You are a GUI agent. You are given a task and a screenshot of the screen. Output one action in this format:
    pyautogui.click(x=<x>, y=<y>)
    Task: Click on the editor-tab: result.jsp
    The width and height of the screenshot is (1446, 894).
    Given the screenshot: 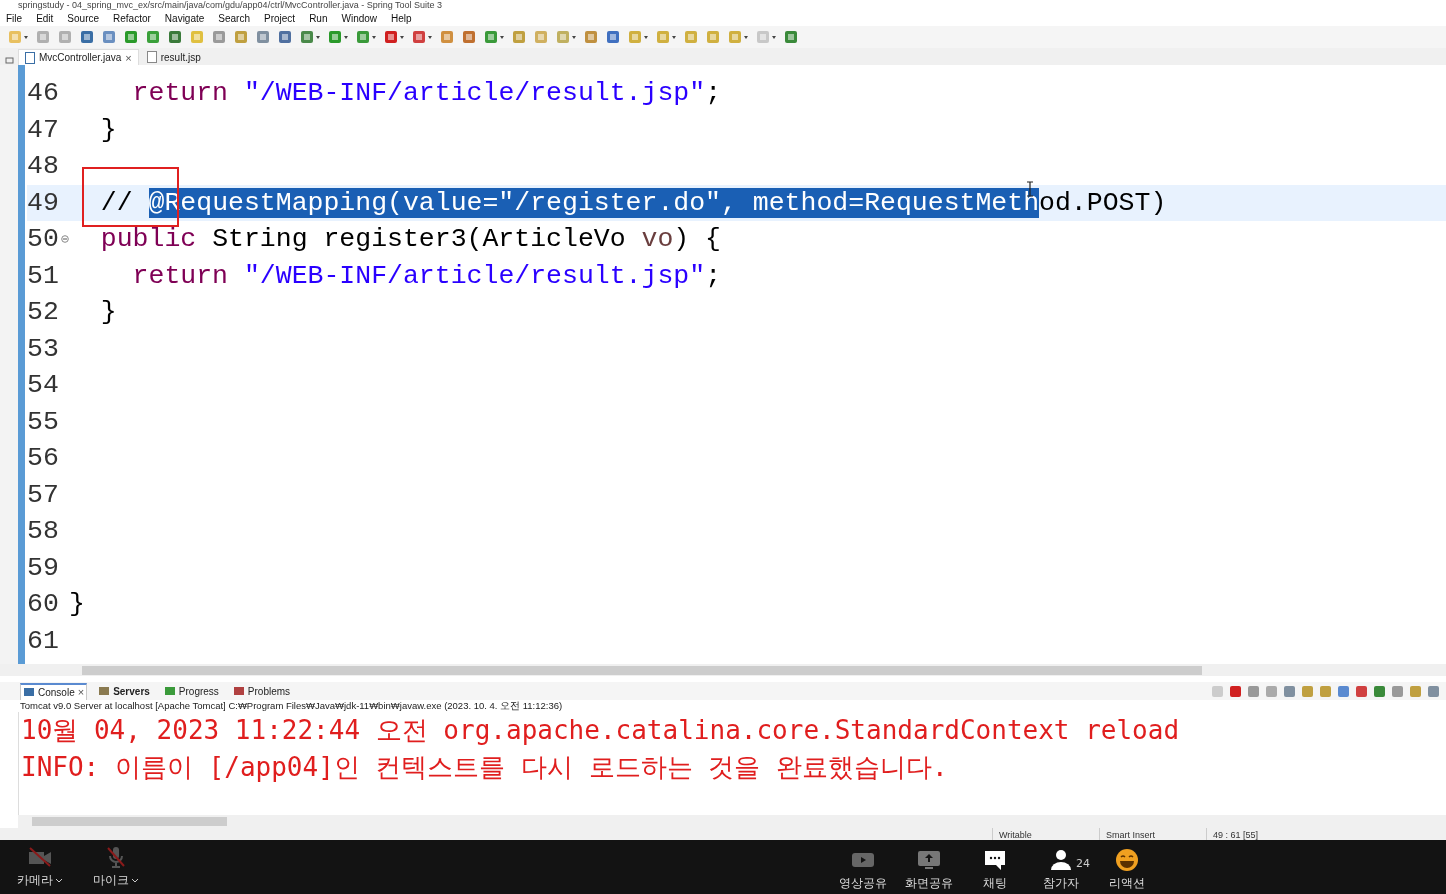 What is the action you would take?
    pyautogui.click(x=173, y=57)
    